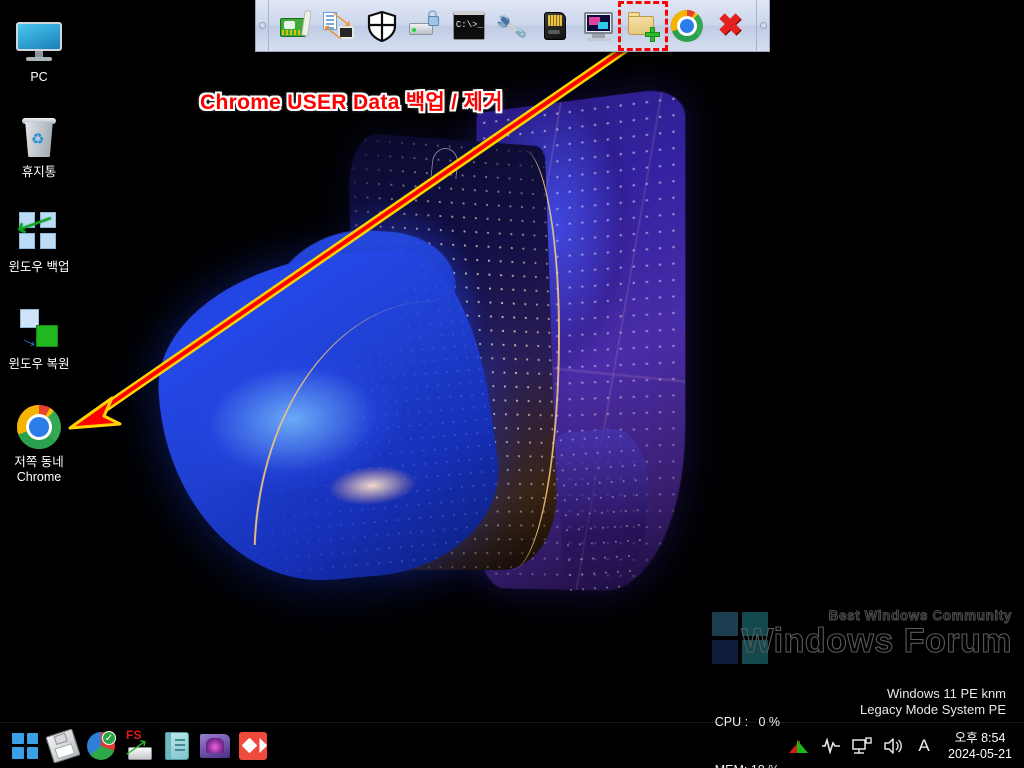  What do you see at coordinates (924, 746) in the screenshot?
I see `ime-indicator: A` at bounding box center [924, 746].